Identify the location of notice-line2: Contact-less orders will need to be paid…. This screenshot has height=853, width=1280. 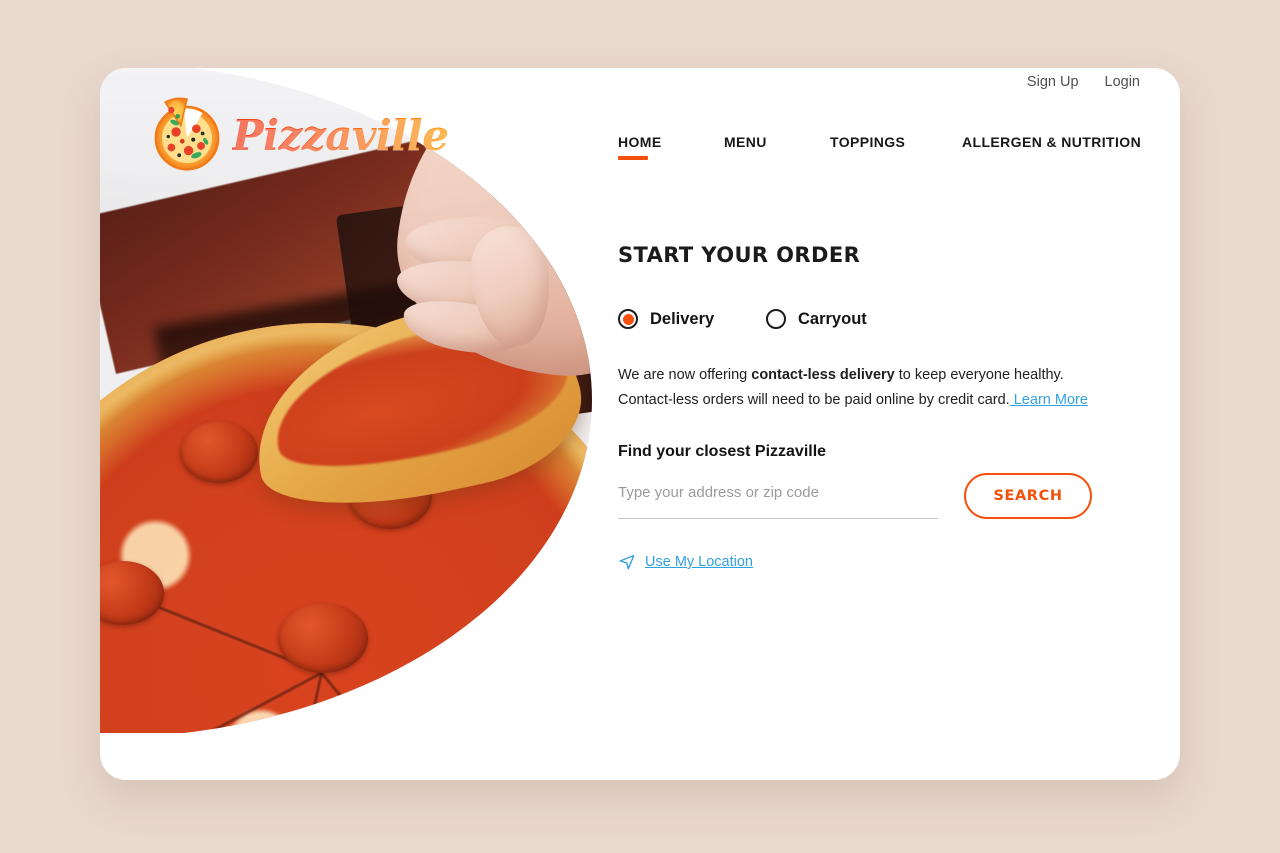
(814, 400).